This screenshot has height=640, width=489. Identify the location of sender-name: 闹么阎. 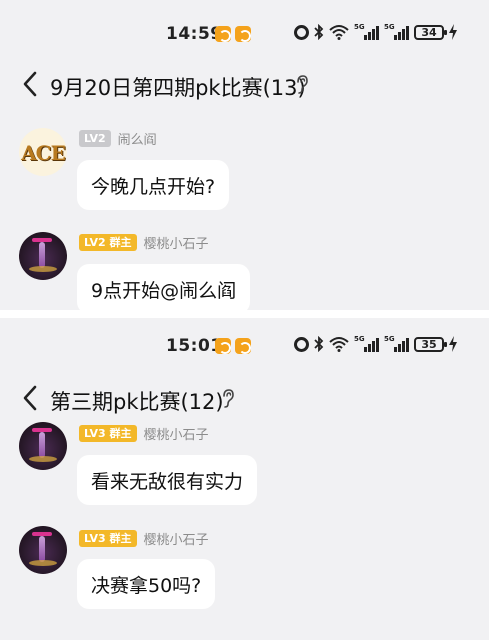
(137, 138).